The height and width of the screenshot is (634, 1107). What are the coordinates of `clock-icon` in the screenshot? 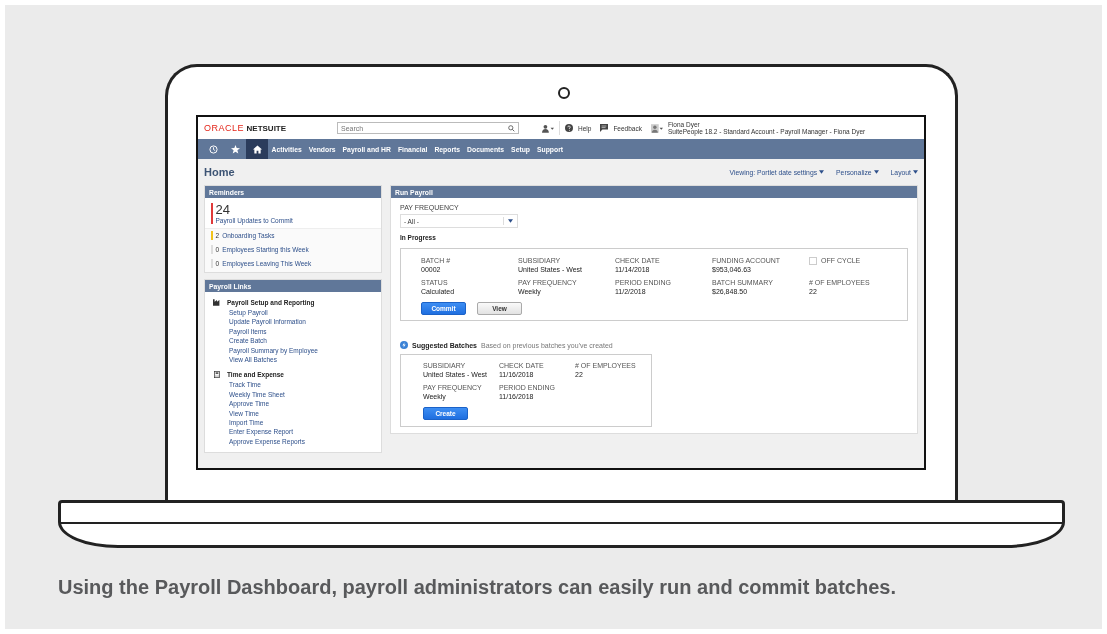 It's located at (213, 149).